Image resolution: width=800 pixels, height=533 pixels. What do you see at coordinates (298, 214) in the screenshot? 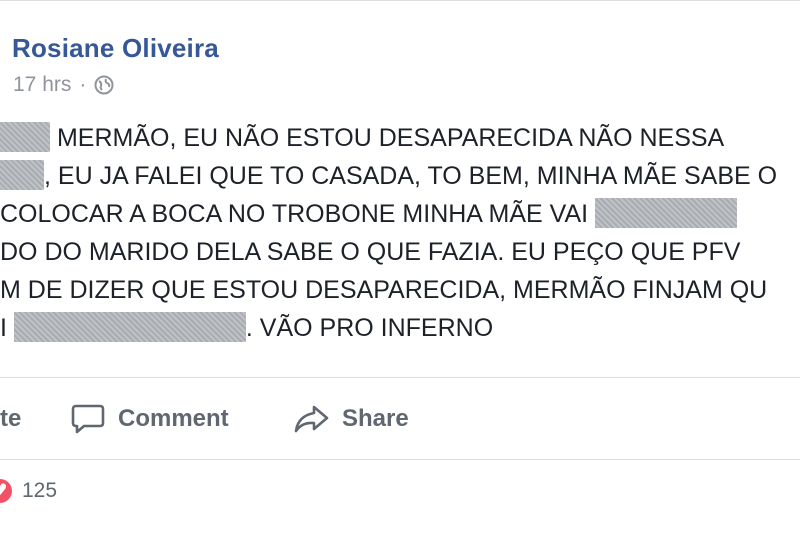
I see `post-line-text: COLOCAR A BOCA NO TROBONE MINHA MÃE VAI` at bounding box center [298, 214].